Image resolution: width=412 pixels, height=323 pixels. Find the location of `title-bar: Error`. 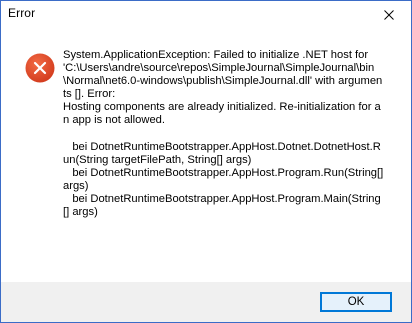

title-bar: Error is located at coordinates (206, 15).